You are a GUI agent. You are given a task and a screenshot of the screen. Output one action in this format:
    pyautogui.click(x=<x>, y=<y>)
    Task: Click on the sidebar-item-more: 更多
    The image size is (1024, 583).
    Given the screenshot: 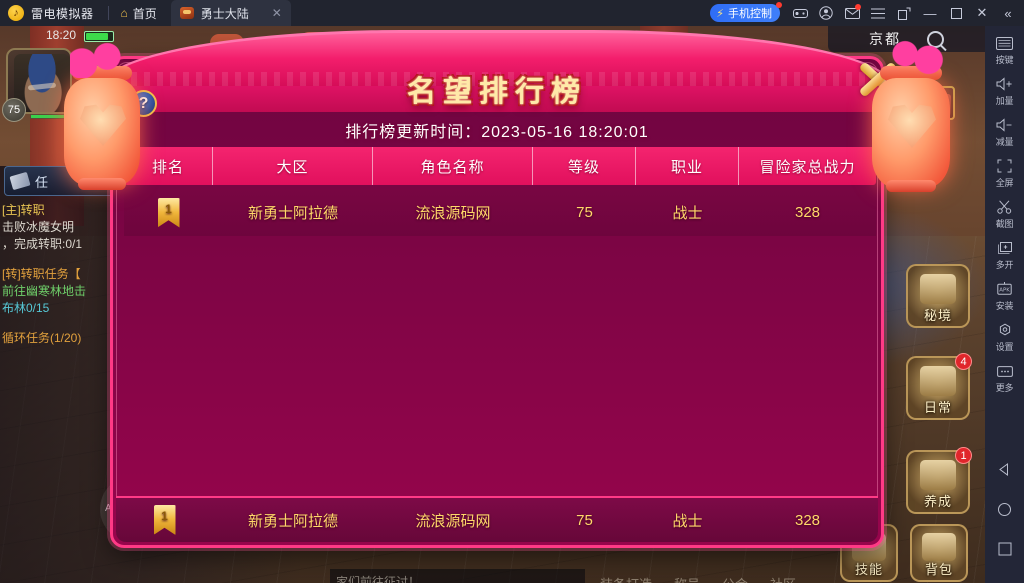 What is the action you would take?
    pyautogui.click(x=1004, y=378)
    